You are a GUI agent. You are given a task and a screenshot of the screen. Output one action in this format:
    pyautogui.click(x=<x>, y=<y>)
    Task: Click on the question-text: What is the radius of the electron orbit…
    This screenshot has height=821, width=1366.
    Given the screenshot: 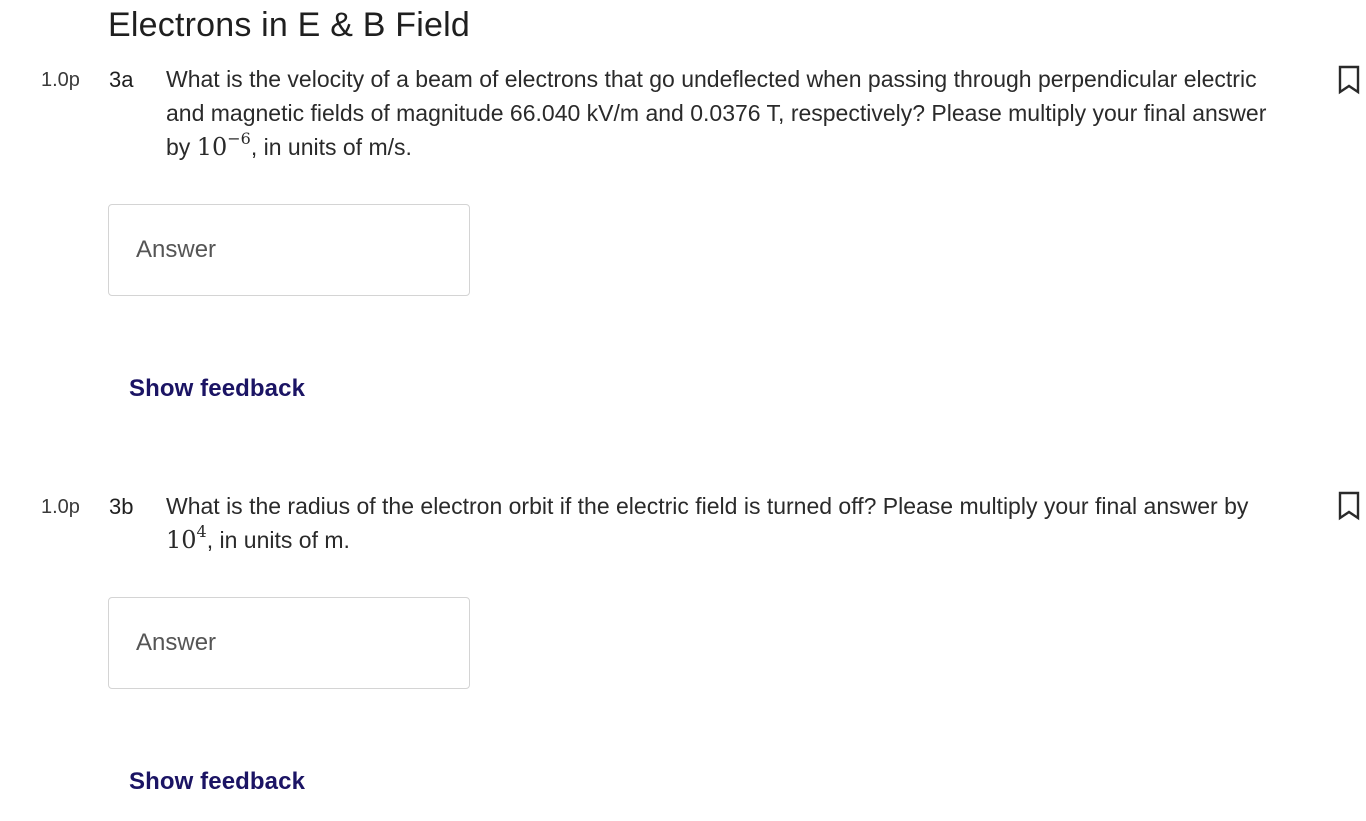 What is the action you would take?
    pyautogui.click(x=726, y=523)
    